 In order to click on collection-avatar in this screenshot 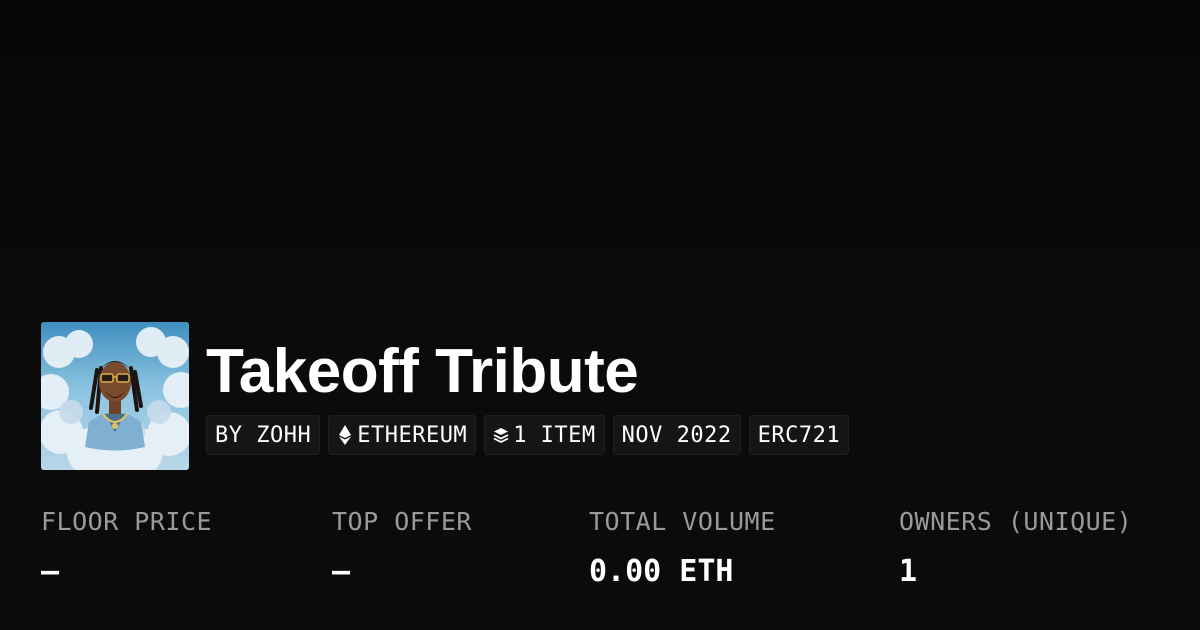, I will do `click(115, 396)`.